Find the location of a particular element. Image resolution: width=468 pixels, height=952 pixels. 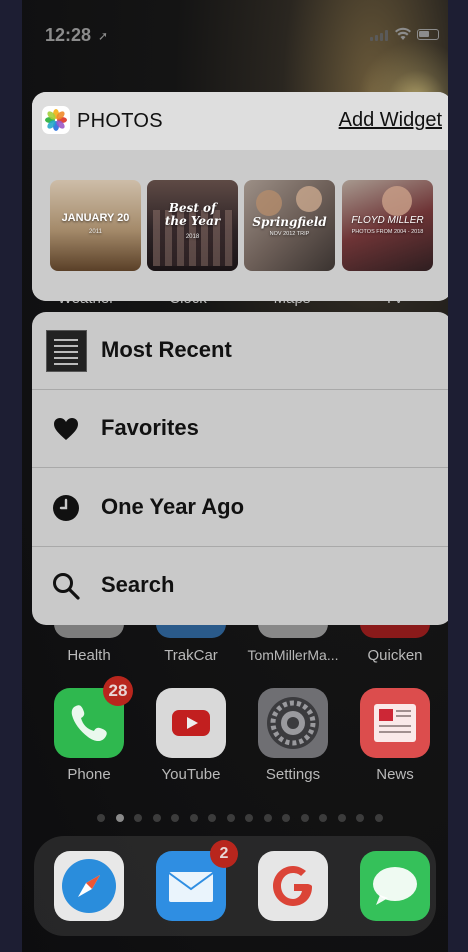

youtube-play-icon is located at coordinates (191, 723).